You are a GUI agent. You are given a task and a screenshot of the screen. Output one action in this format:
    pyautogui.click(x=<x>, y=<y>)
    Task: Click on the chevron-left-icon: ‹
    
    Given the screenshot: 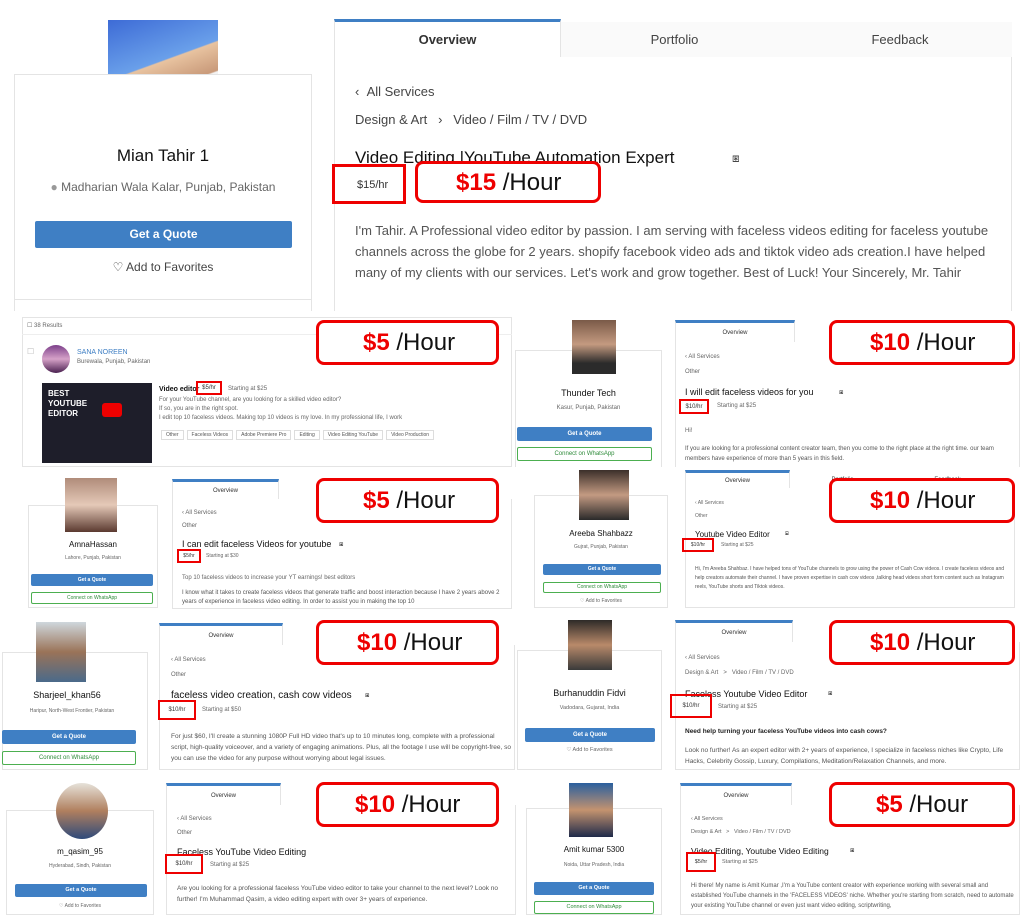 What is the action you would take?
    pyautogui.click(x=361, y=91)
    